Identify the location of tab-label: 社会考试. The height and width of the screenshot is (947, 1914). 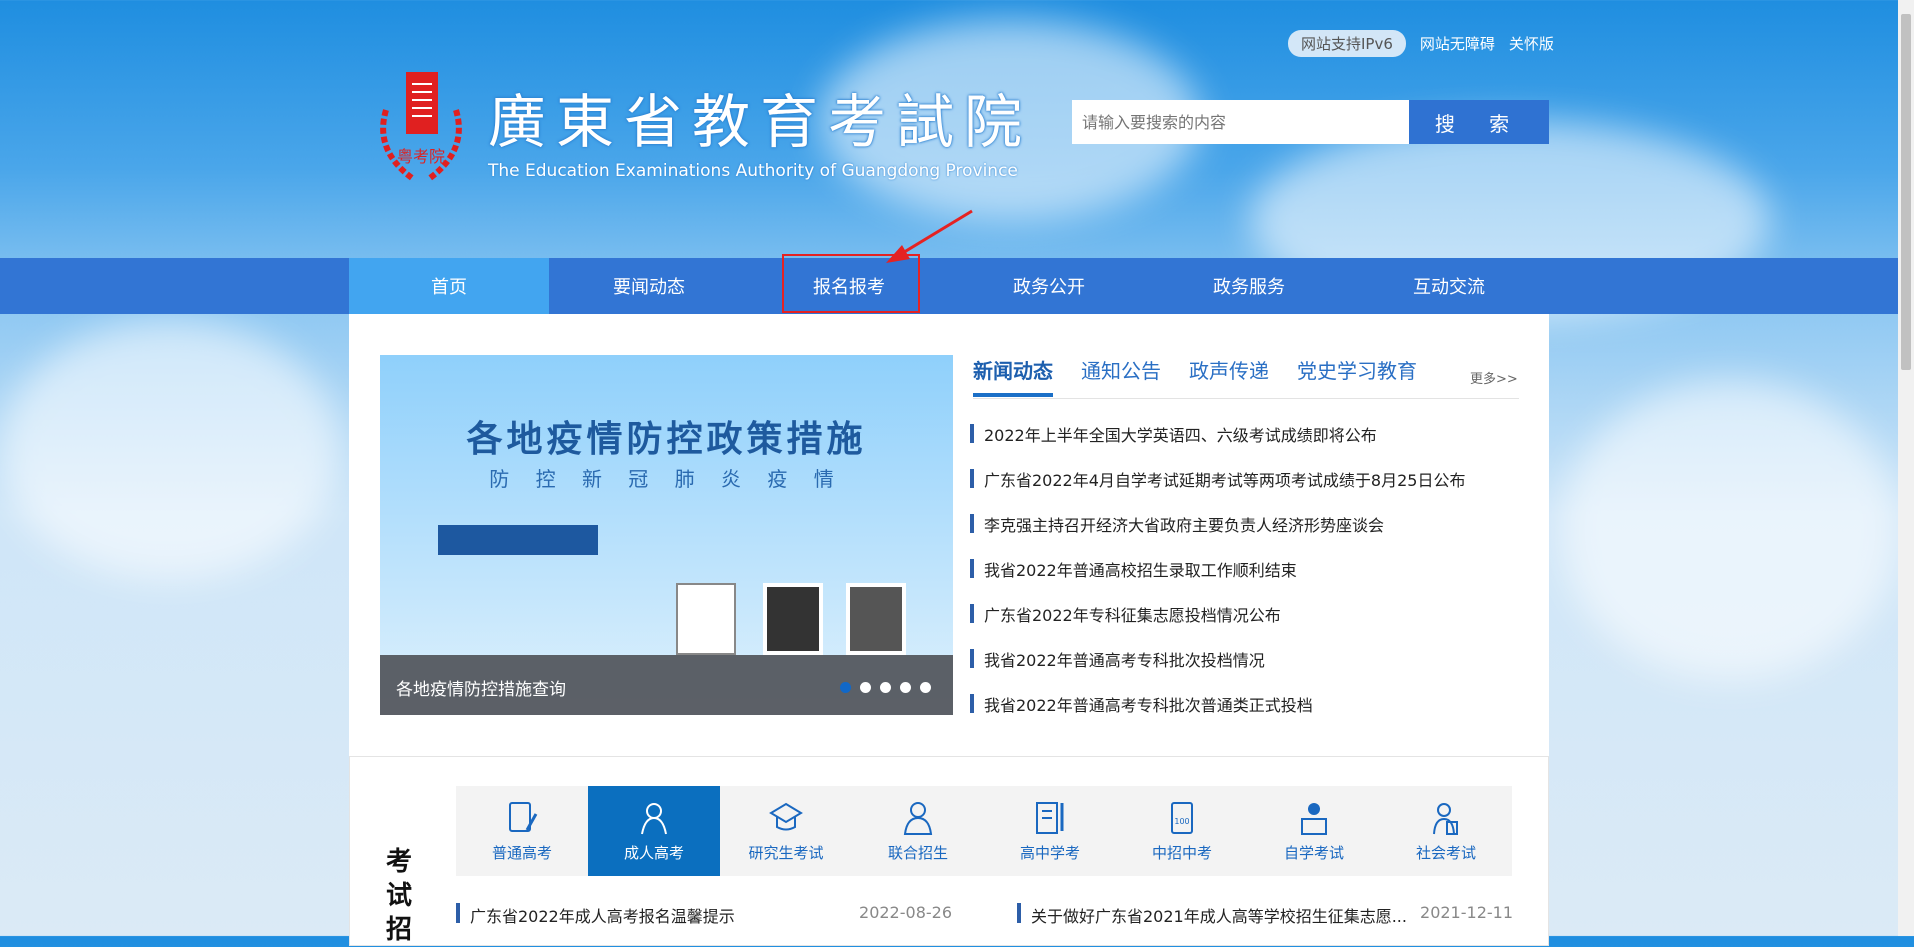
(1445, 852).